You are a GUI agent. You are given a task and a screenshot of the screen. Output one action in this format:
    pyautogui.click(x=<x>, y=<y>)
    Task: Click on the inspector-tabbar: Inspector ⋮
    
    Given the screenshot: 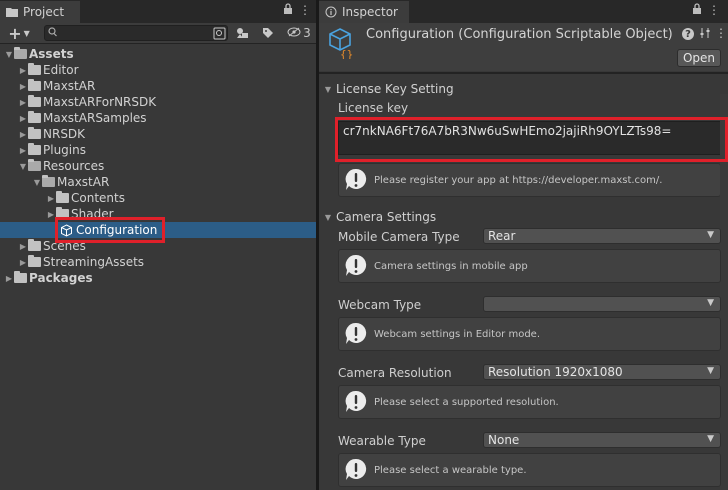 What is the action you would take?
    pyautogui.click(x=523, y=11)
    